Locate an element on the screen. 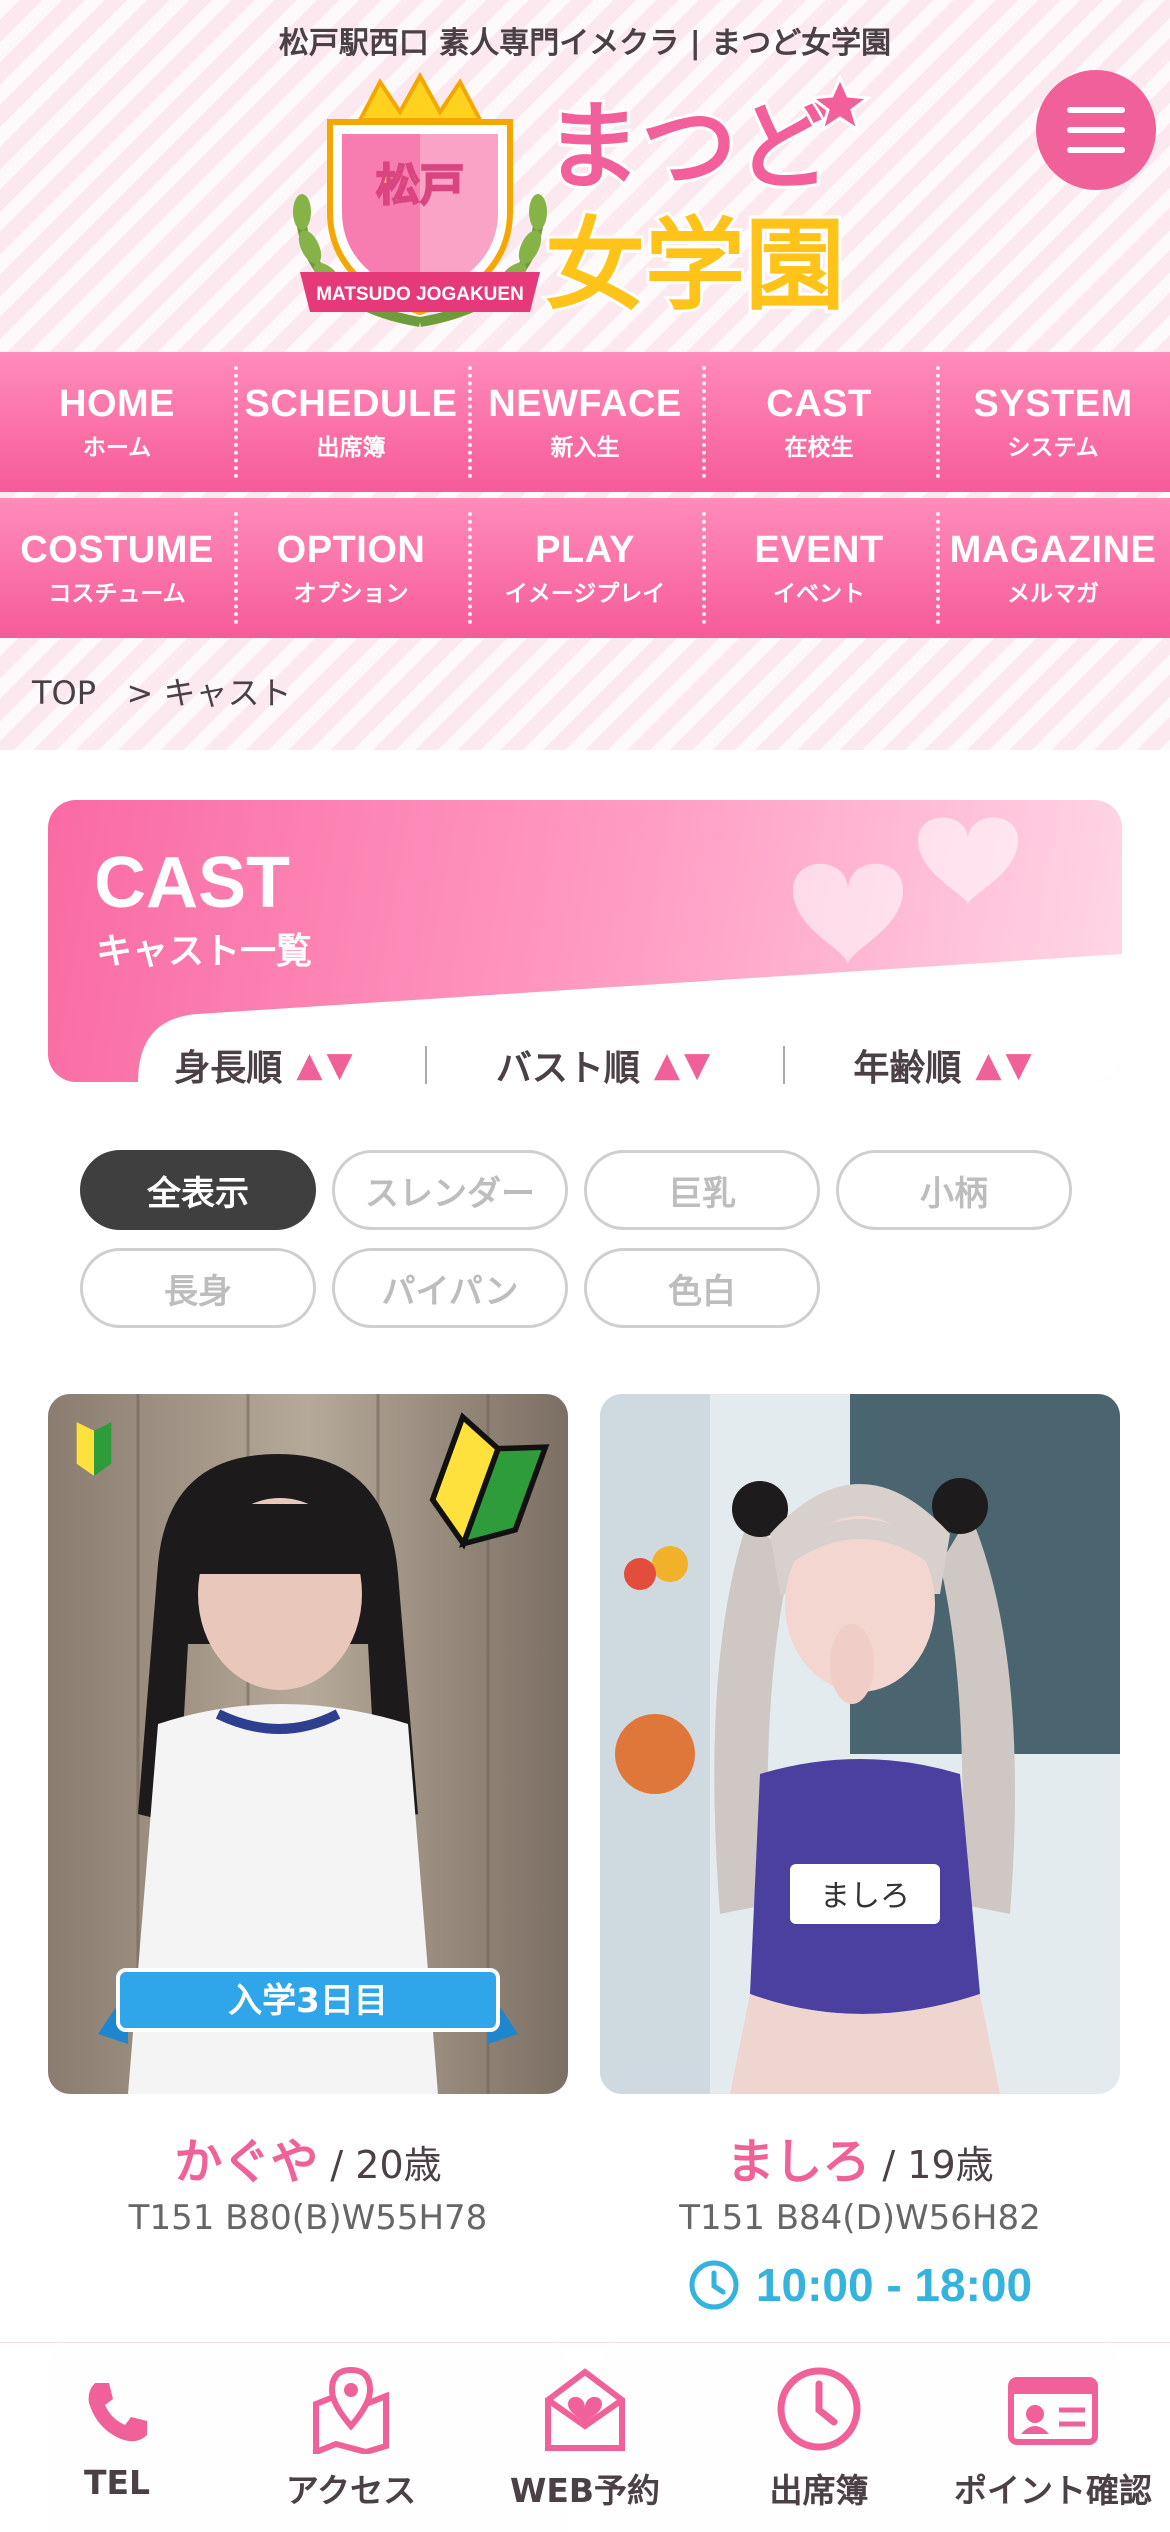 The height and width of the screenshot is (2532, 1170). cast-age: / 19歳 is located at coordinates (932, 2165).